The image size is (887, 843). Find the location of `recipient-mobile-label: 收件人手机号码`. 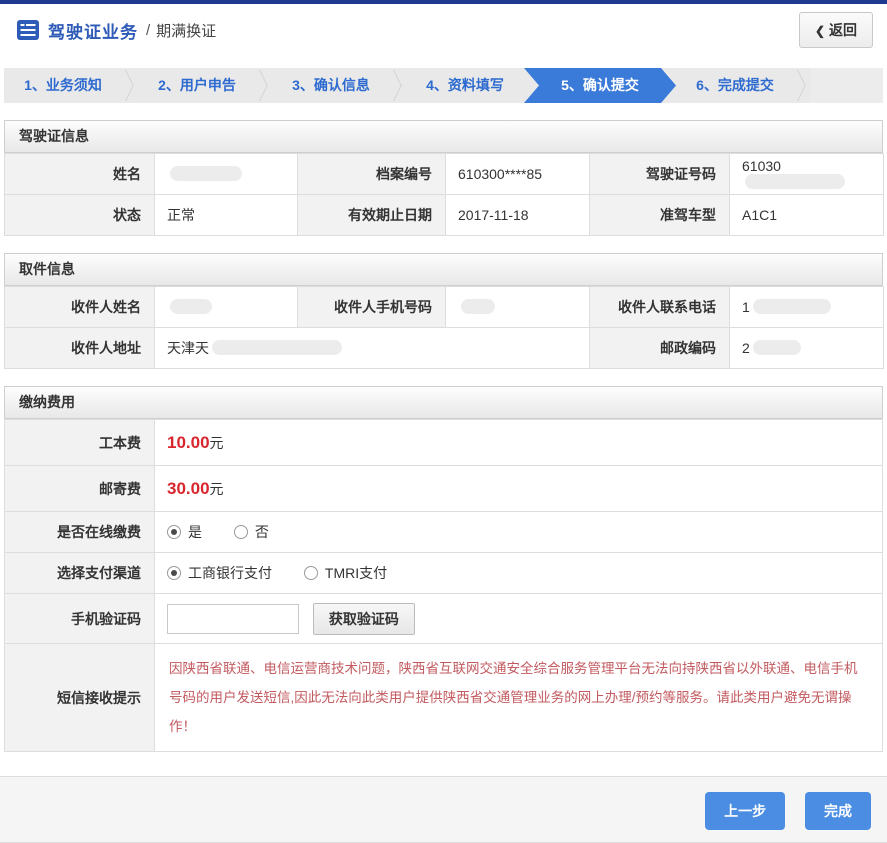

recipient-mobile-label: 收件人手机号码 is located at coordinates (371, 307).